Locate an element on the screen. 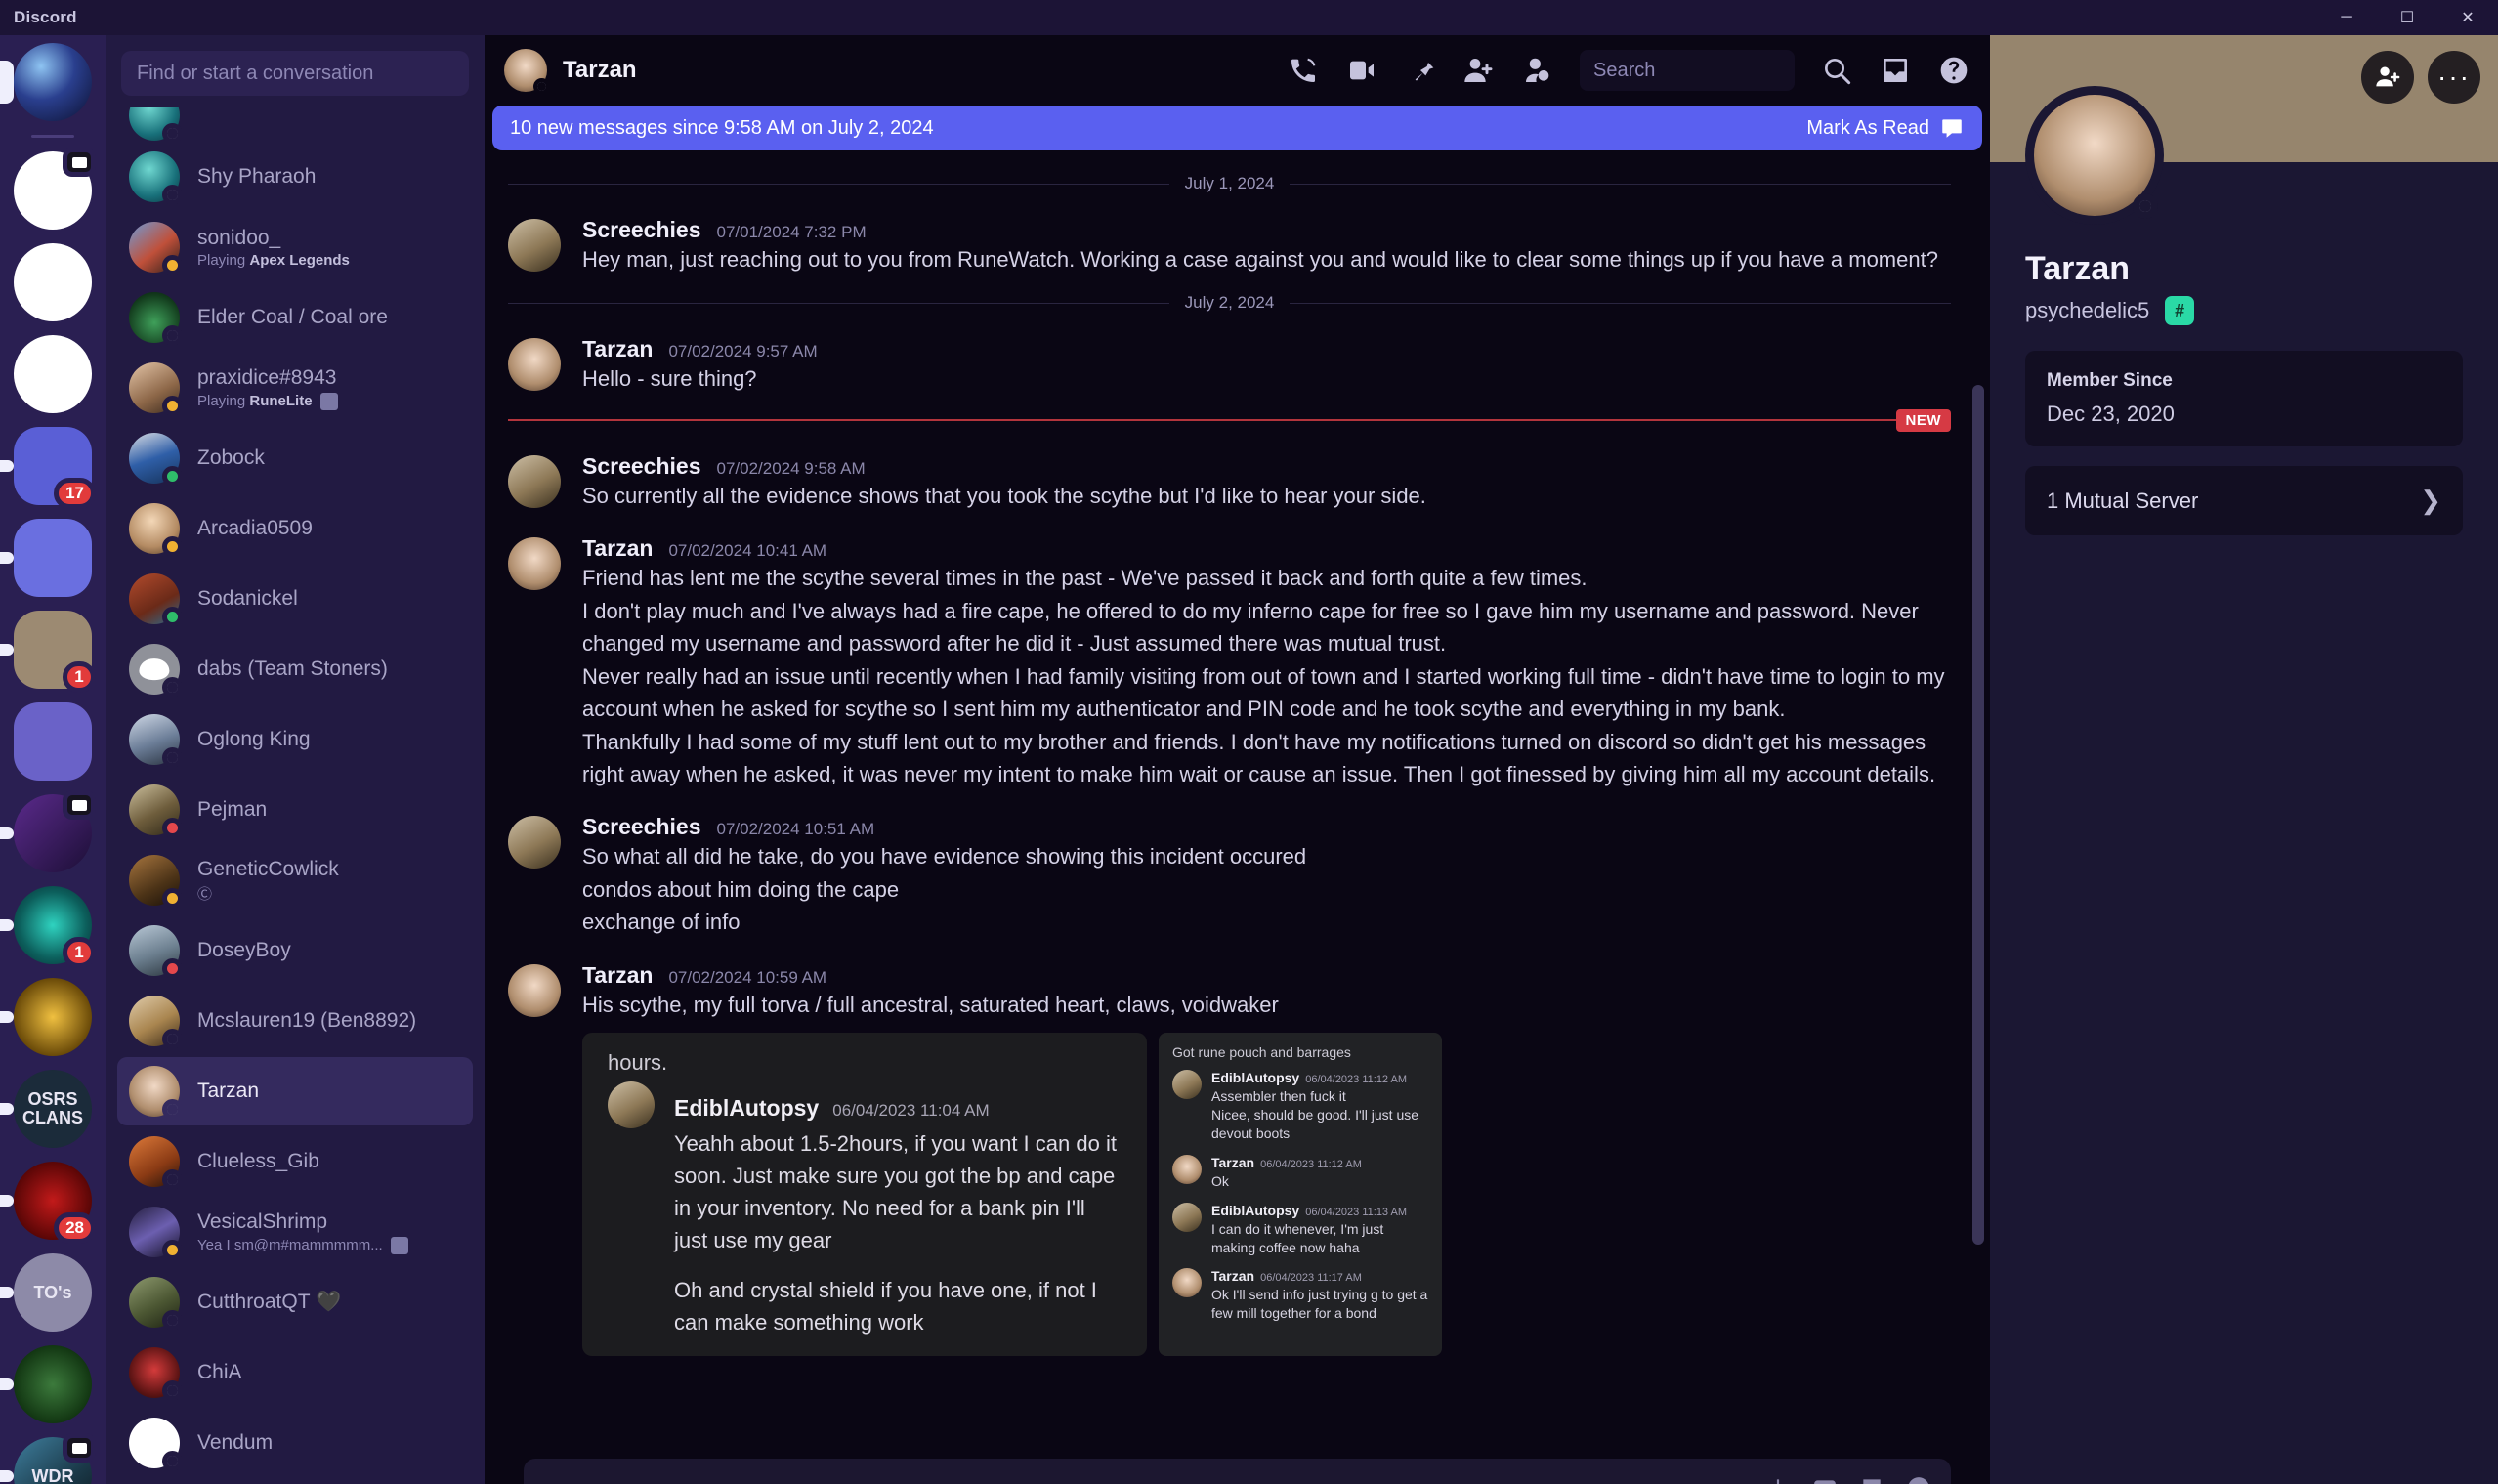  guild-clan-shield-server is located at coordinates (55, 189).